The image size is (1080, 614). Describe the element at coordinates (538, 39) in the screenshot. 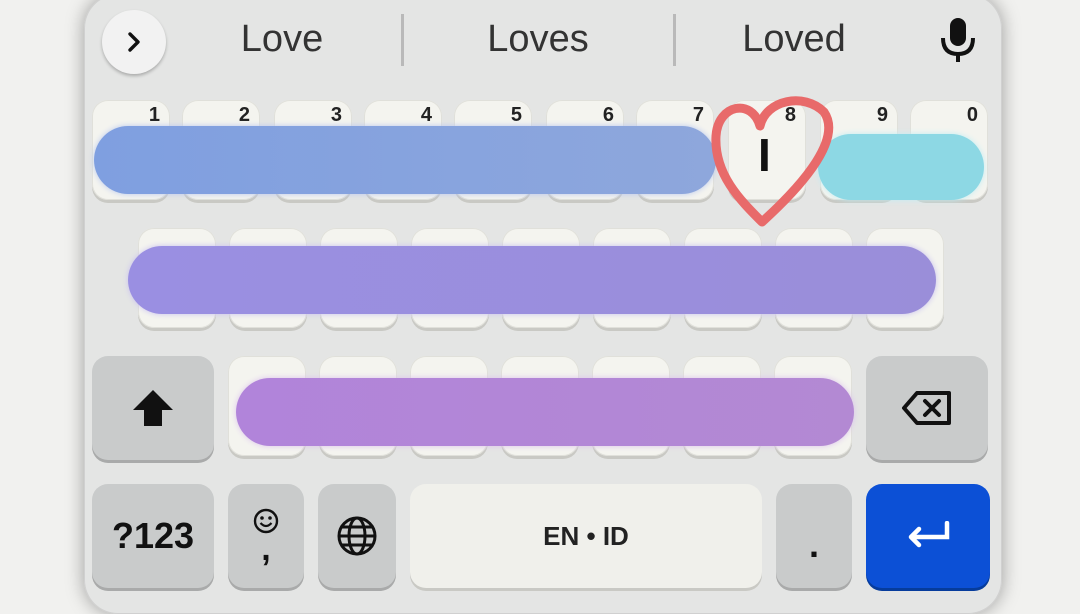

I see `suggestion-2: Loves` at that location.